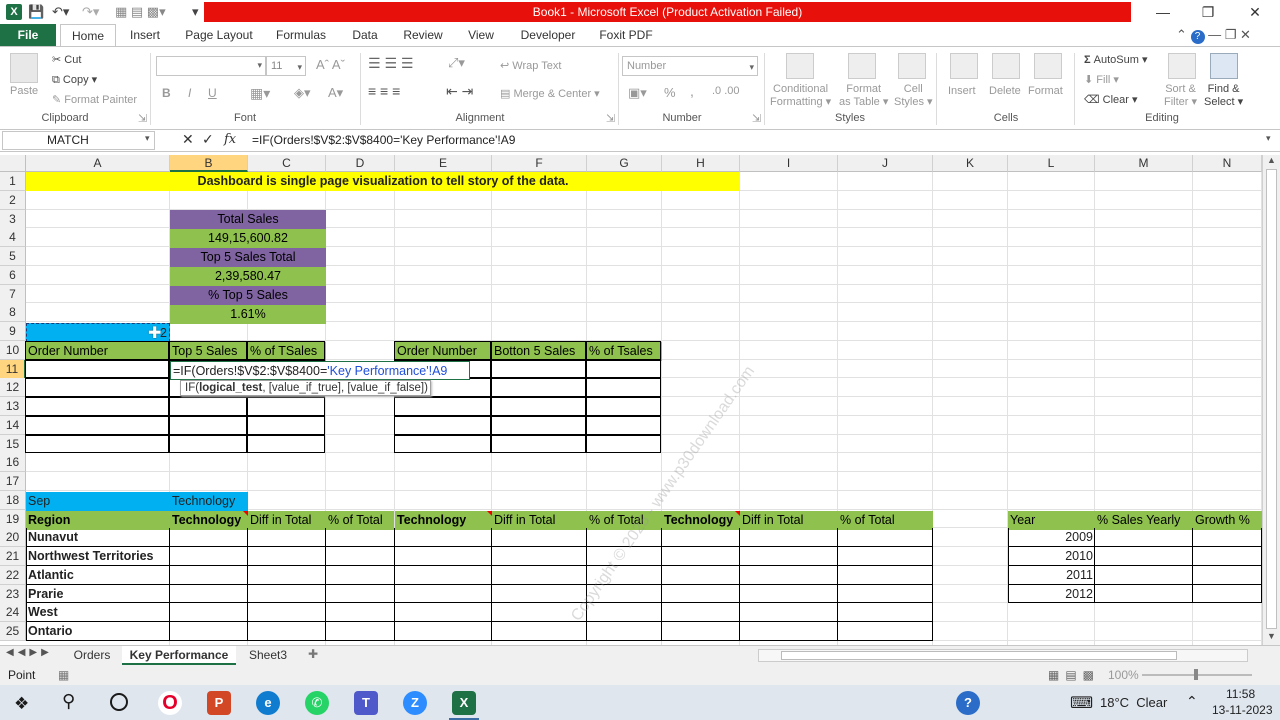  What do you see at coordinates (88, 35) in the screenshot?
I see `tab-home: Home` at bounding box center [88, 35].